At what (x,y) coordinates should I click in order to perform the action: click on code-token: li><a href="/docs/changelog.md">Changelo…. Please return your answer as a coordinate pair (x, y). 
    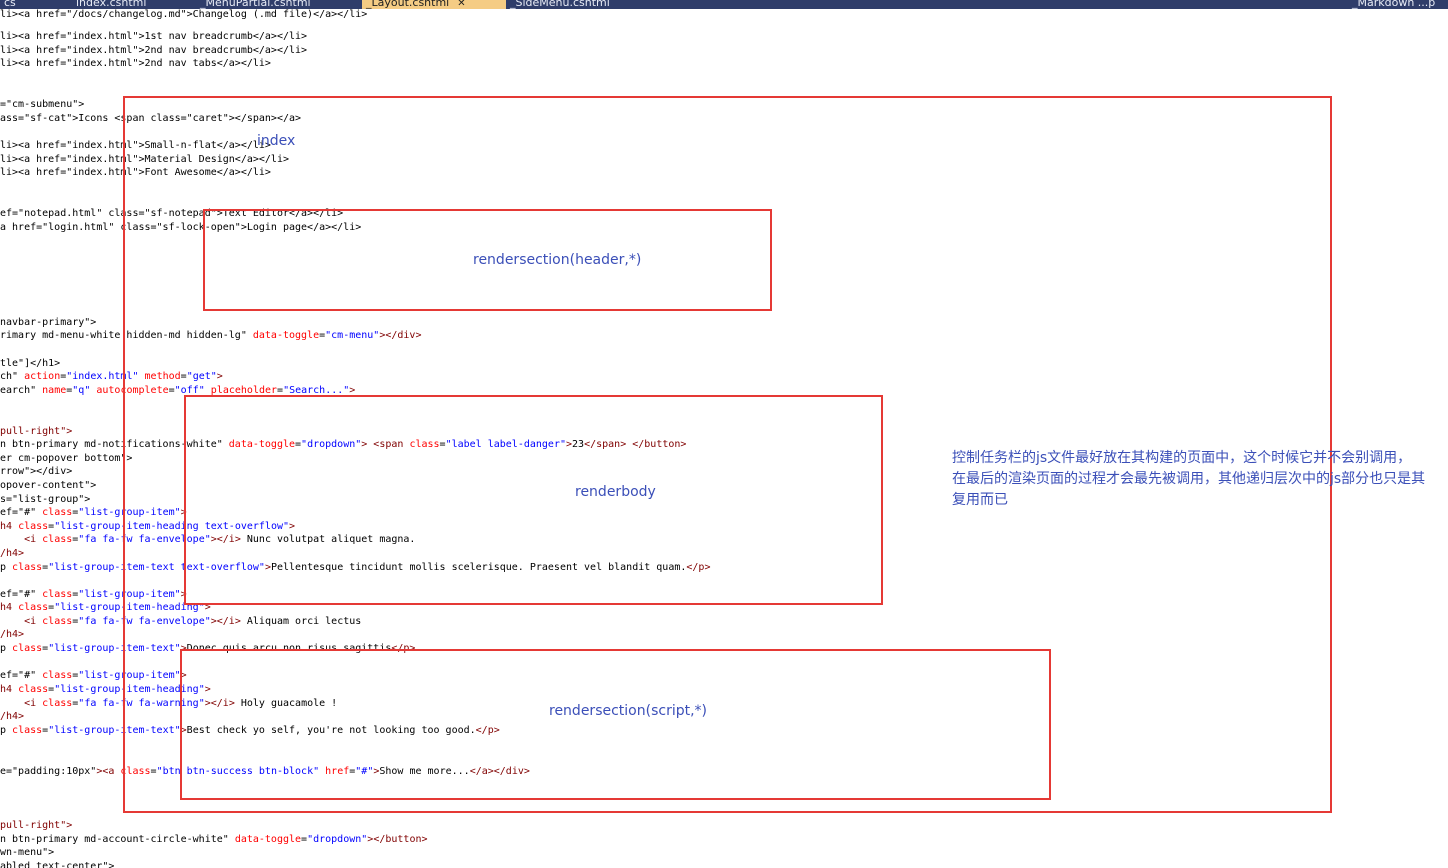
    Looking at the image, I should click on (184, 14).